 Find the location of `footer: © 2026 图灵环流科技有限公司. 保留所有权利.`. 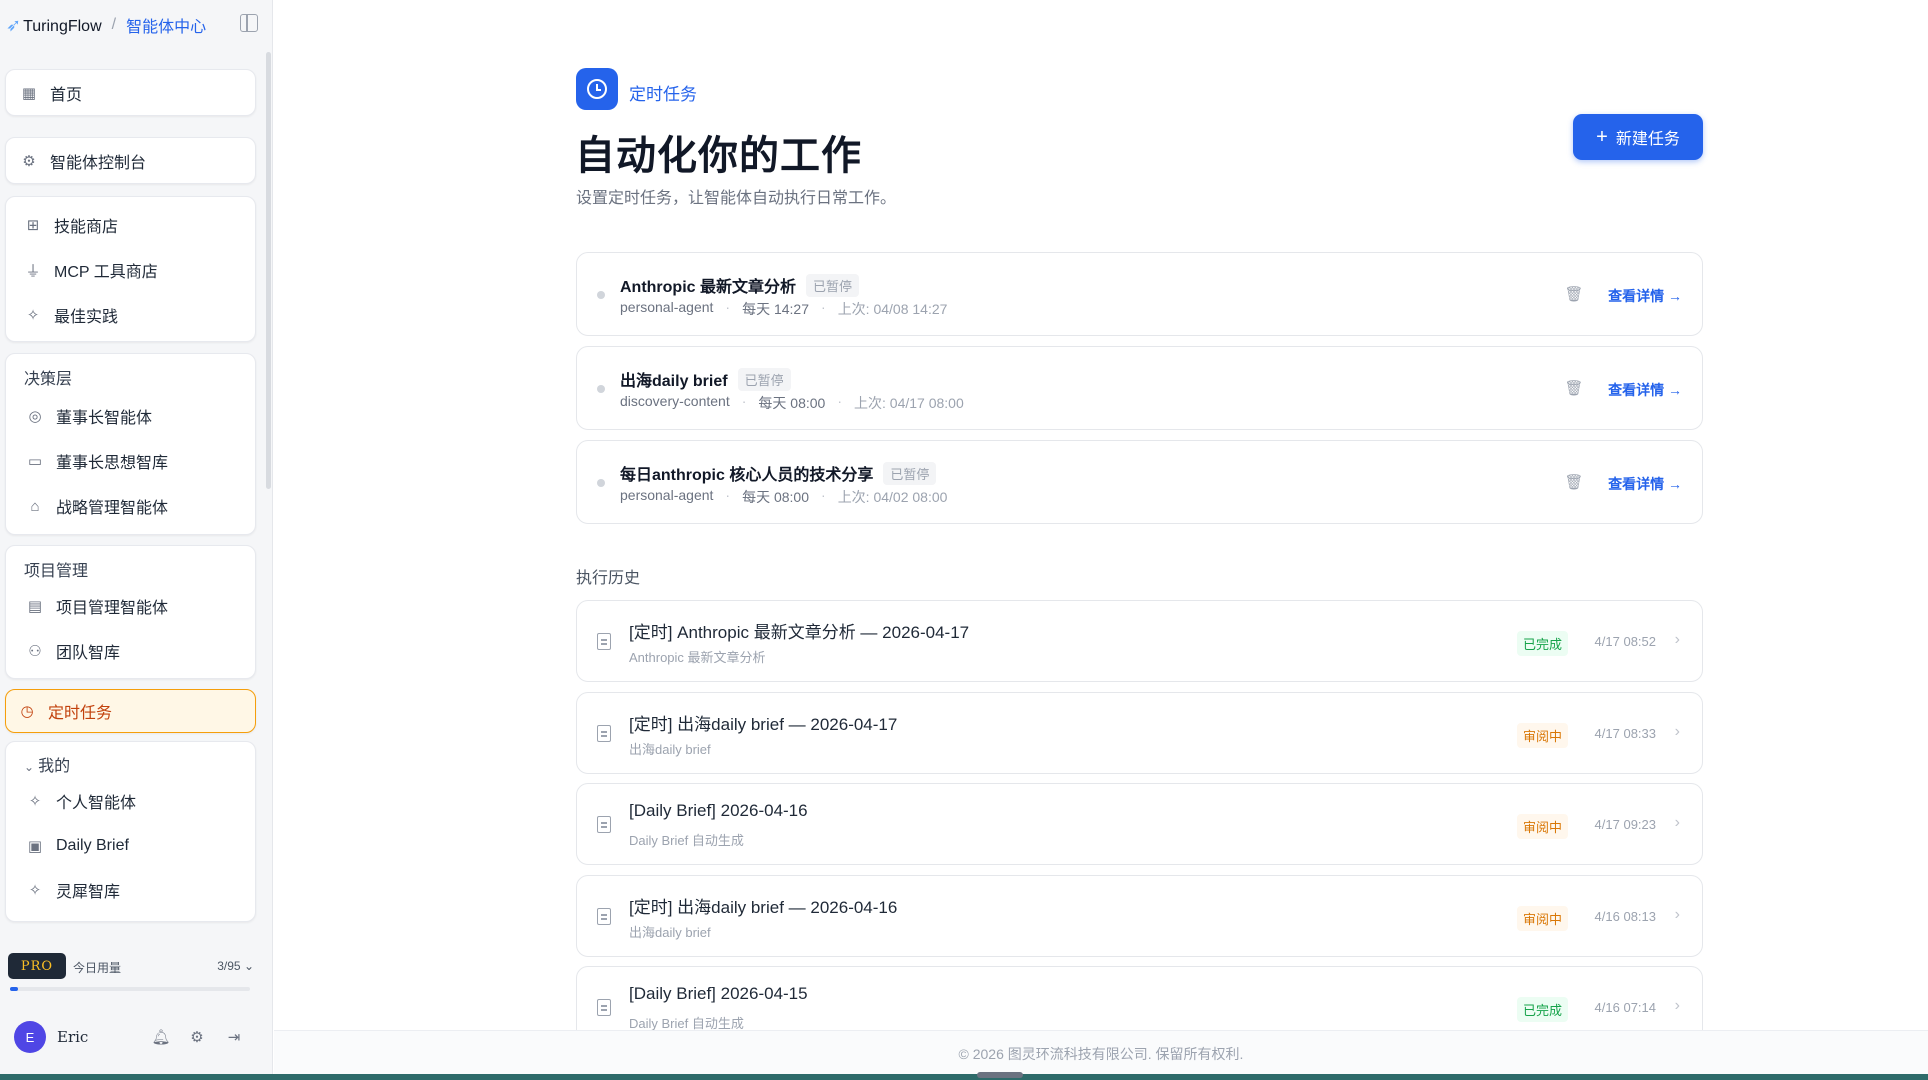

footer: © 2026 图灵环流科技有限公司. 保留所有权利. is located at coordinates (1101, 1052).